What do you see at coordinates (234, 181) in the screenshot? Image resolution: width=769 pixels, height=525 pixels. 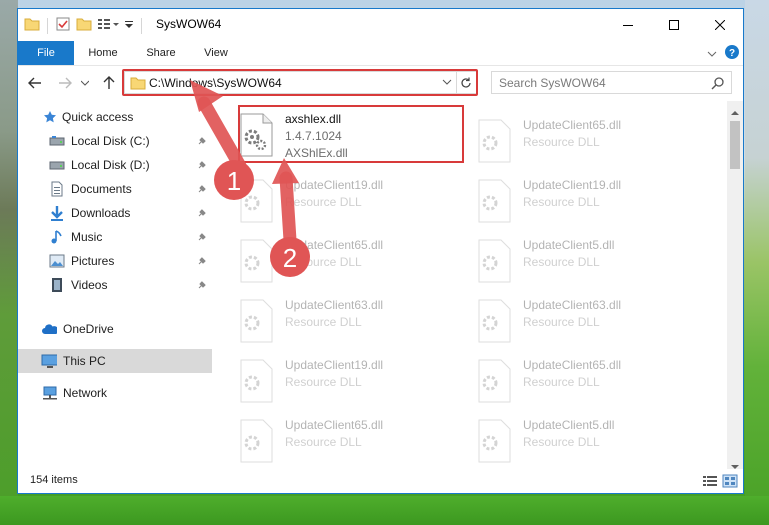 I see `step-1-label: 1` at bounding box center [234, 181].